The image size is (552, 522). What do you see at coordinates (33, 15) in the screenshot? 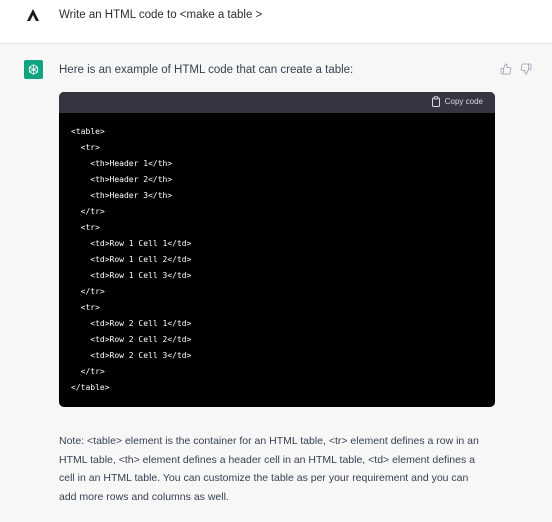
I see `user-avatar-icon` at bounding box center [33, 15].